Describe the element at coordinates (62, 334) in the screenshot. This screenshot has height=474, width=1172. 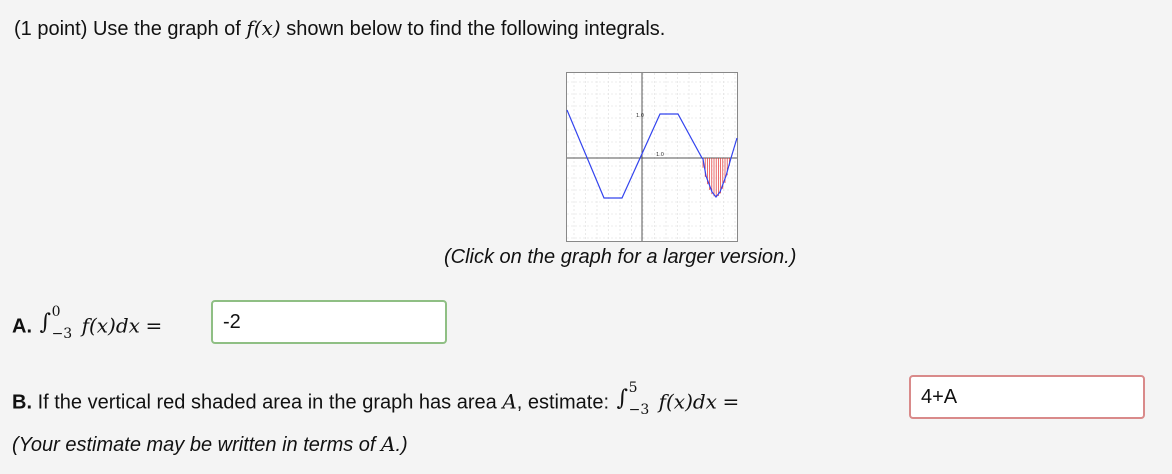
I see `integral-a-lower: −3` at that location.